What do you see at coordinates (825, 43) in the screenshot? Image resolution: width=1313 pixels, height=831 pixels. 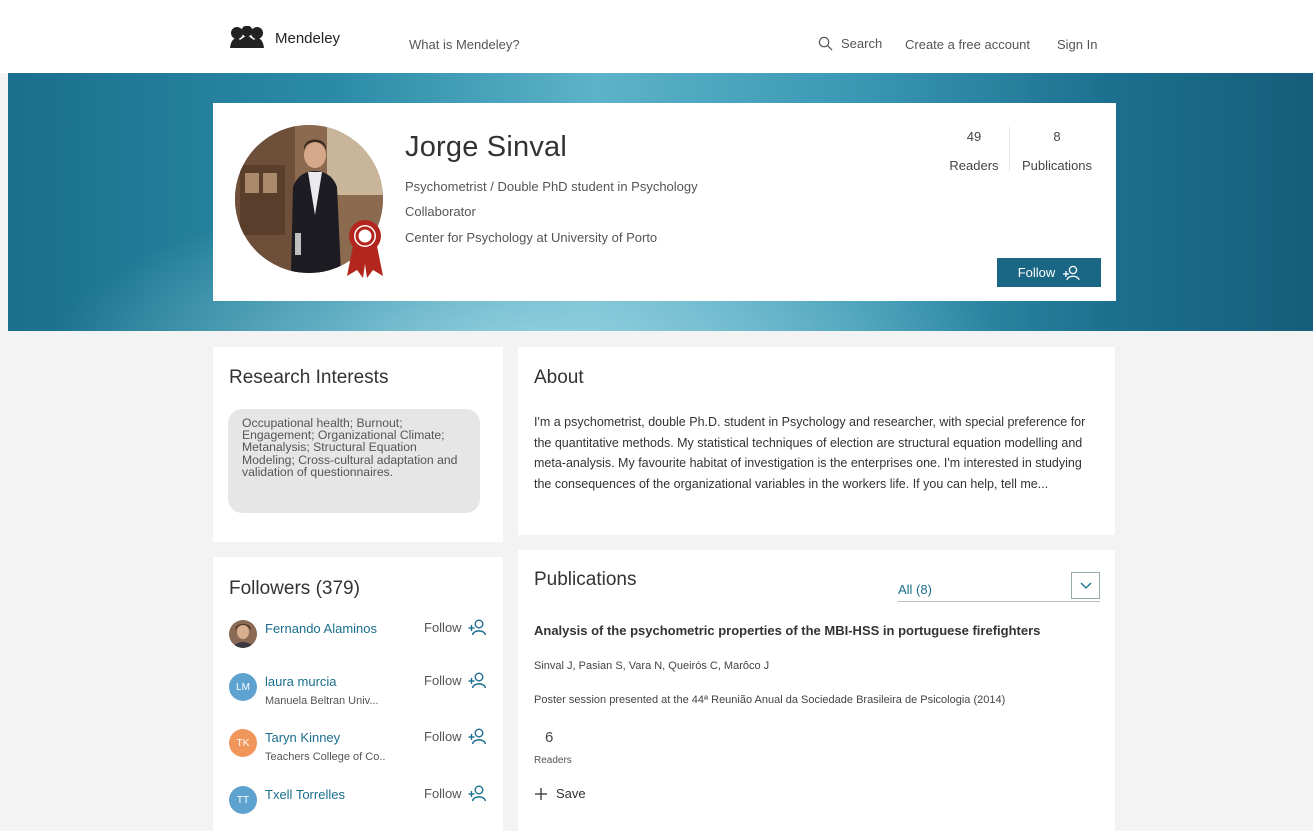 I see `search-icon` at bounding box center [825, 43].